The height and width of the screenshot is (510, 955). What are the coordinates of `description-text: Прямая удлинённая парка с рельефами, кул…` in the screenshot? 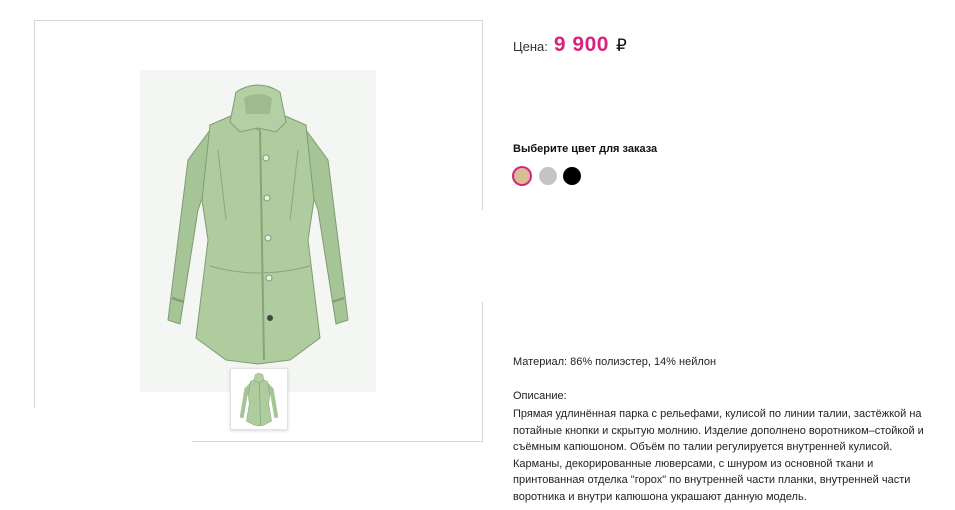 It's located at (718, 455).